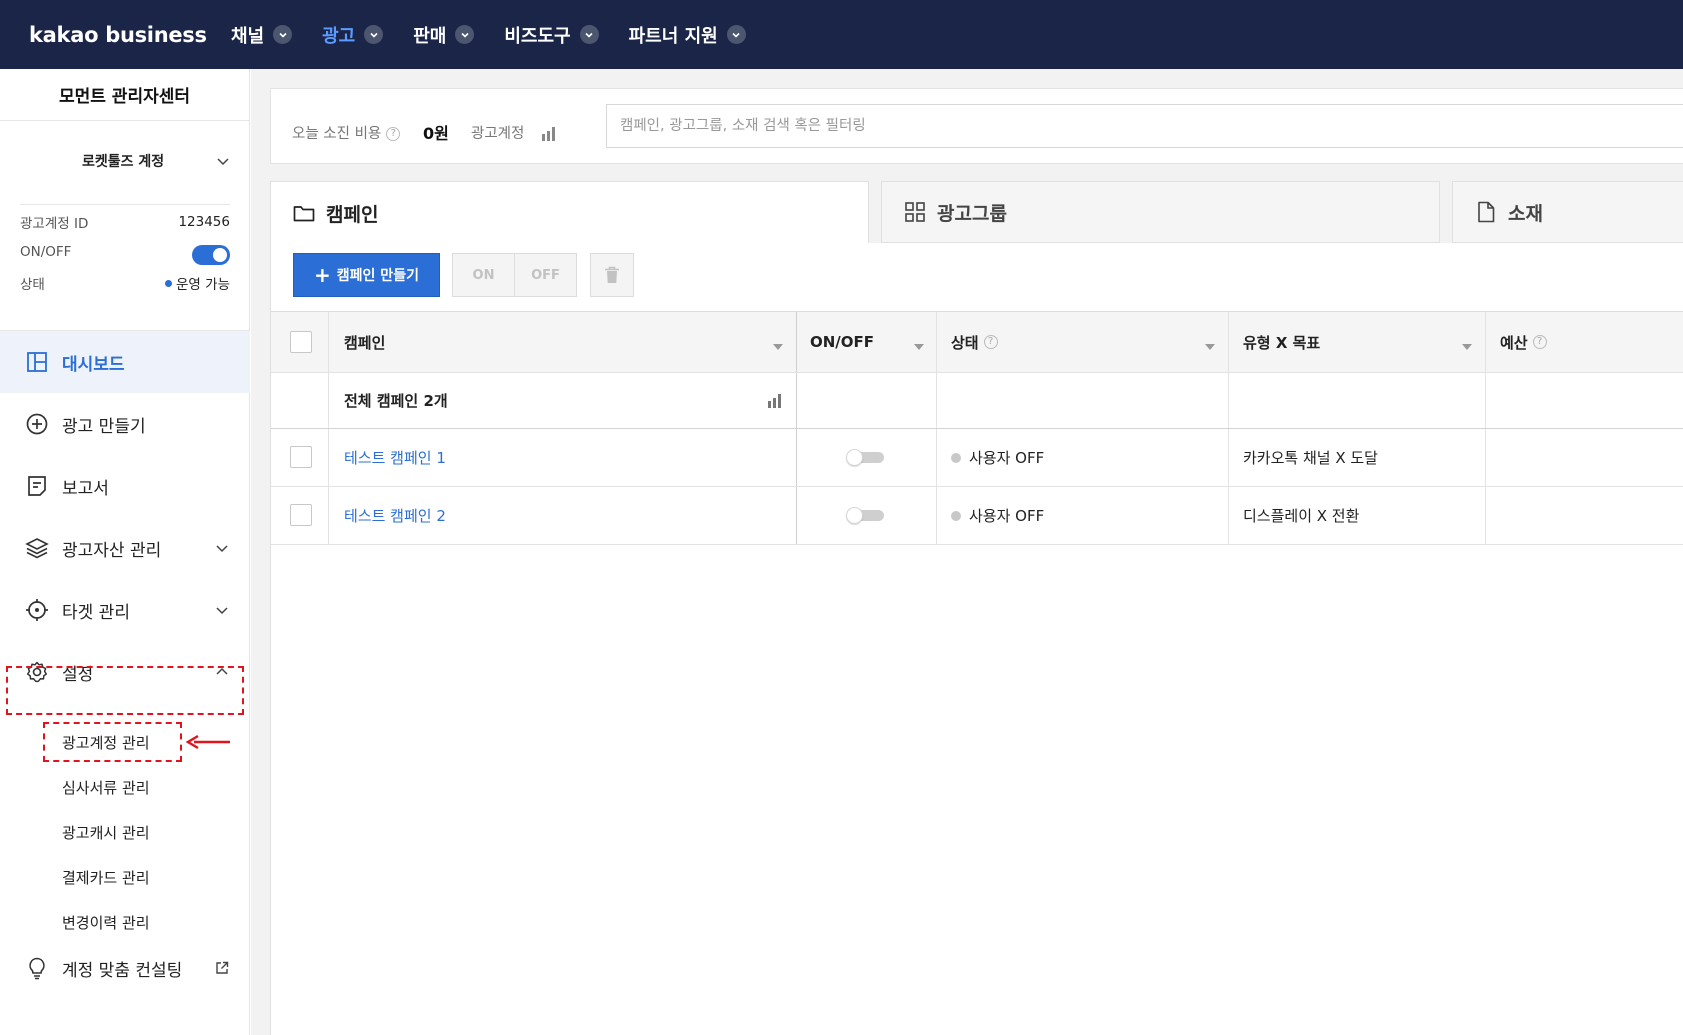 The width and height of the screenshot is (1683, 1035). I want to click on select-all-checkbox, so click(301, 342).